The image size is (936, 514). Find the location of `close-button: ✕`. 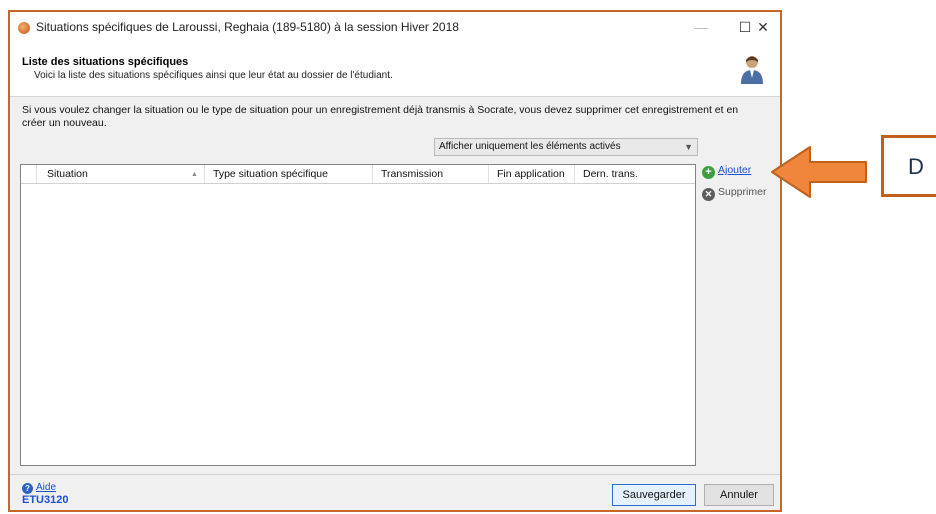

close-button: ✕ is located at coordinates (763, 27).